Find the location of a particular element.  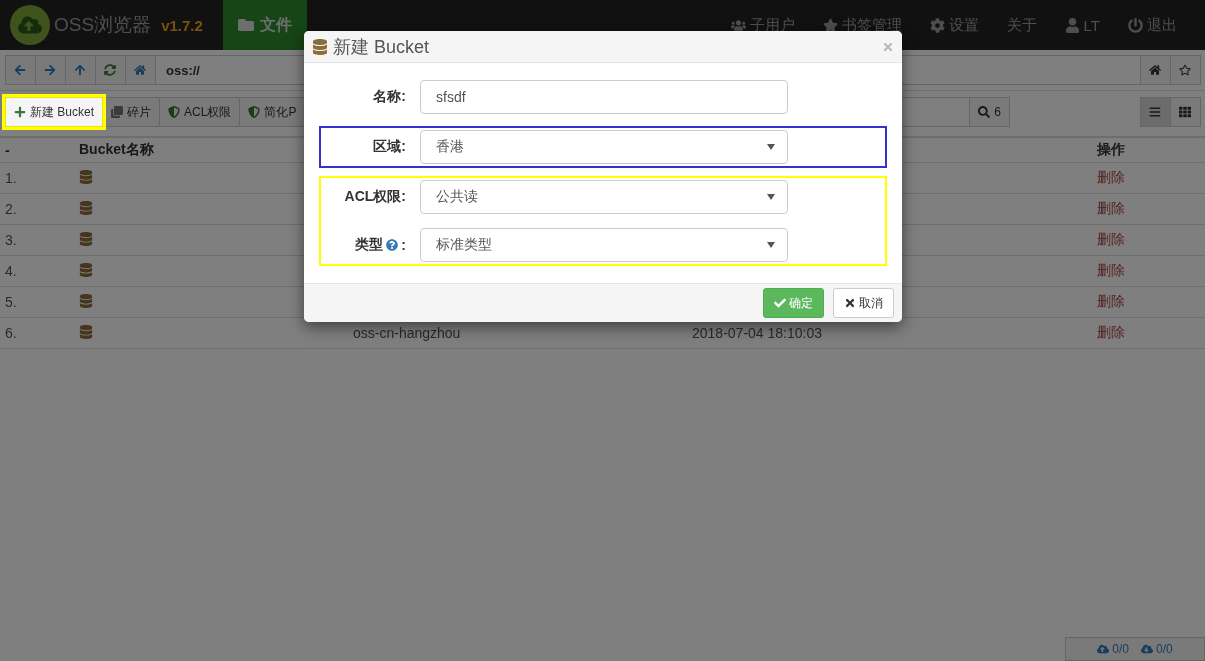

close-button is located at coordinates (888, 46).